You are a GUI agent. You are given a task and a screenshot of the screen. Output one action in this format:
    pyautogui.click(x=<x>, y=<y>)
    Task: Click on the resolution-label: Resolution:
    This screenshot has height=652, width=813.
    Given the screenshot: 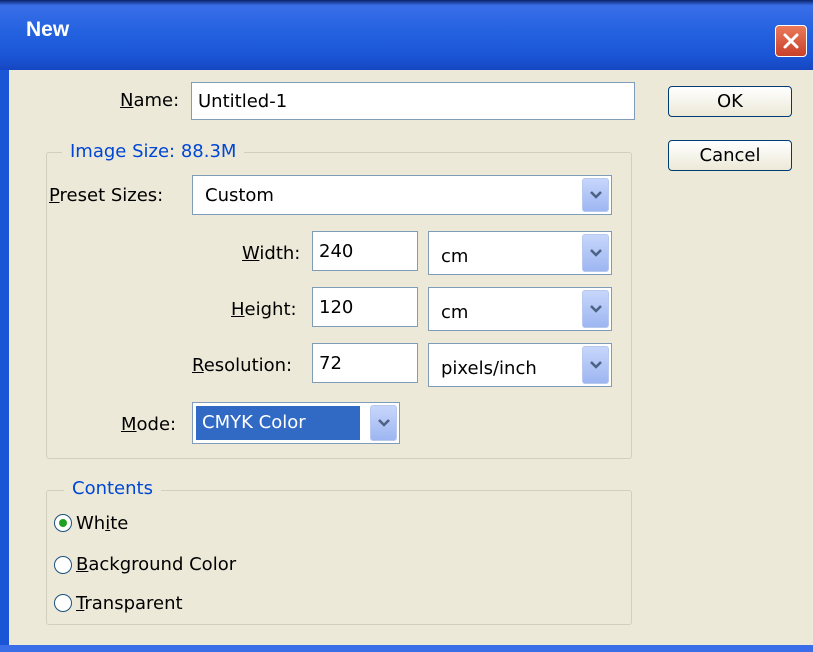 What is the action you would take?
    pyautogui.click(x=242, y=365)
    